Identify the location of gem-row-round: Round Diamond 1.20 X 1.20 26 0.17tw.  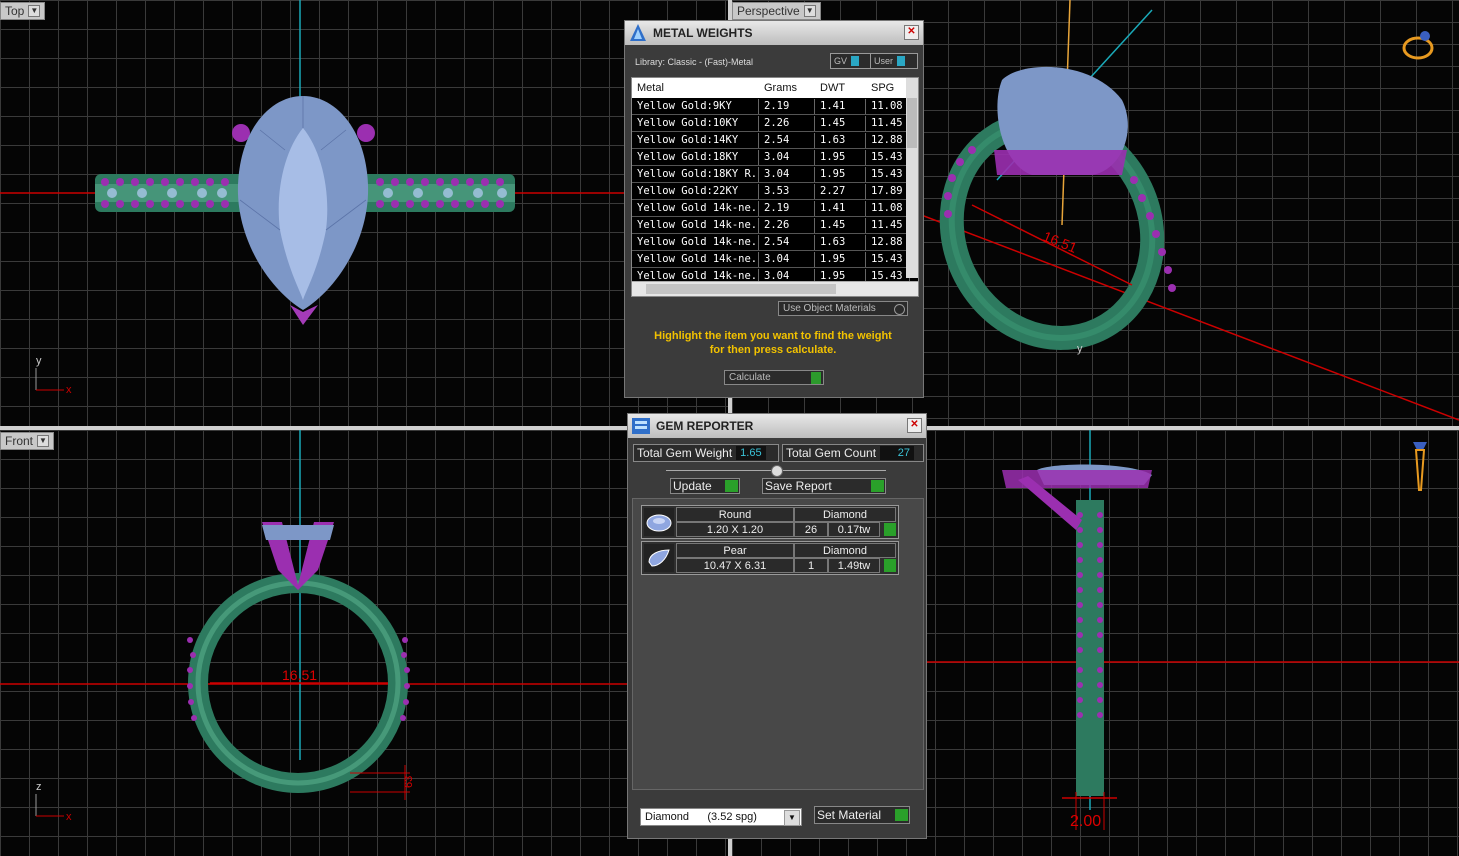
(770, 522).